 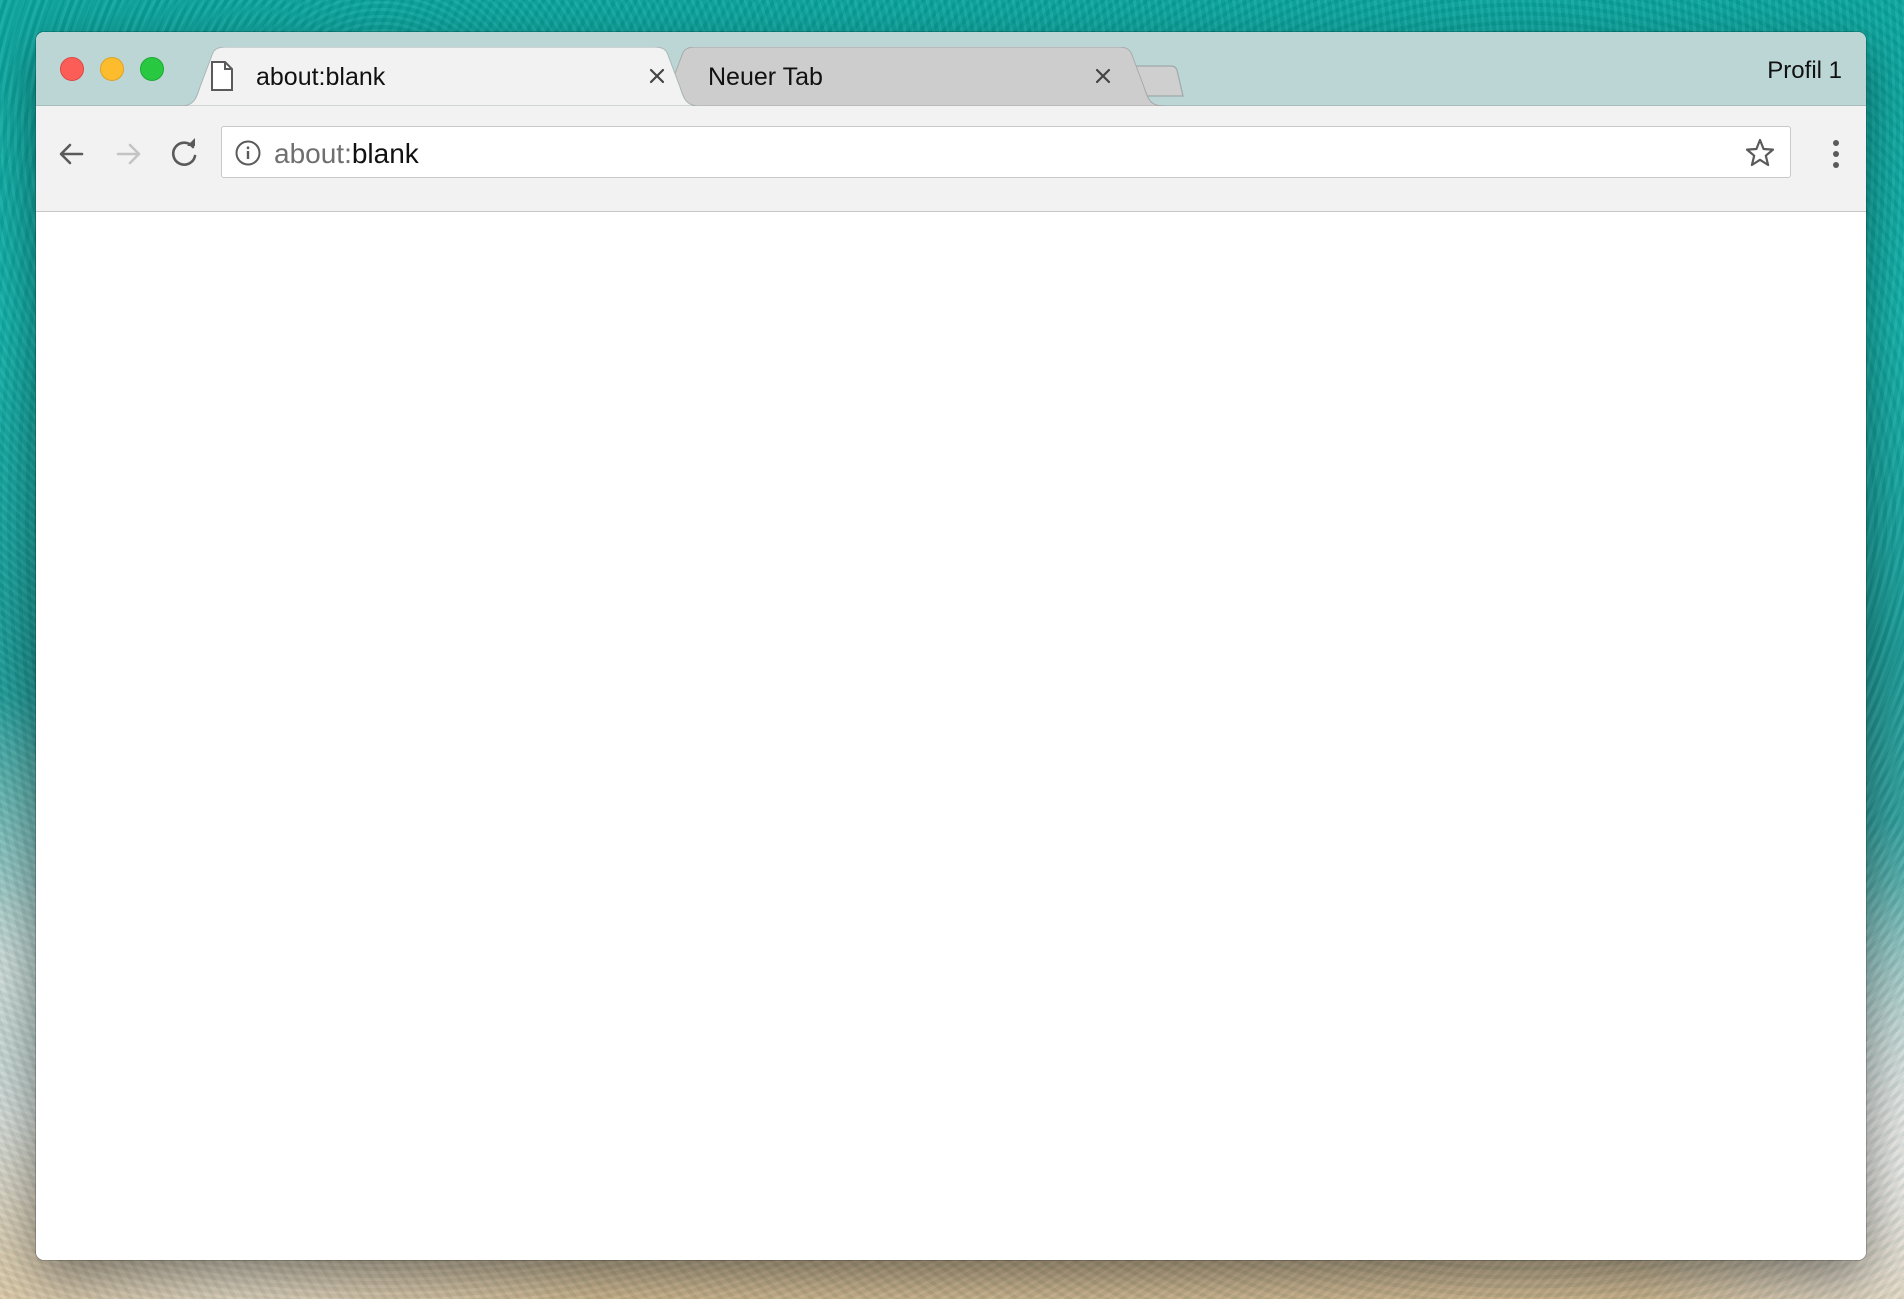 What do you see at coordinates (1006, 152) in the screenshot?
I see `address-bar: about:blank` at bounding box center [1006, 152].